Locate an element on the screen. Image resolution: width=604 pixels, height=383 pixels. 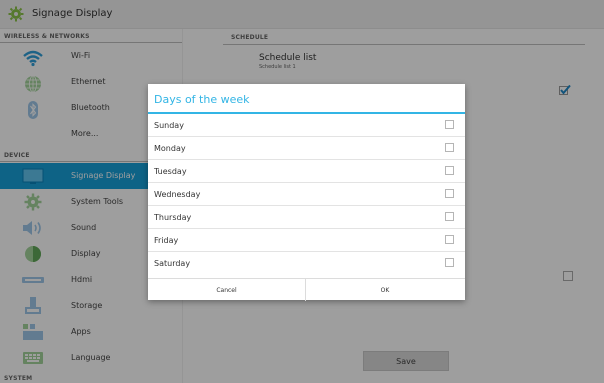
day-label: Saturday is located at coordinates (172, 263).